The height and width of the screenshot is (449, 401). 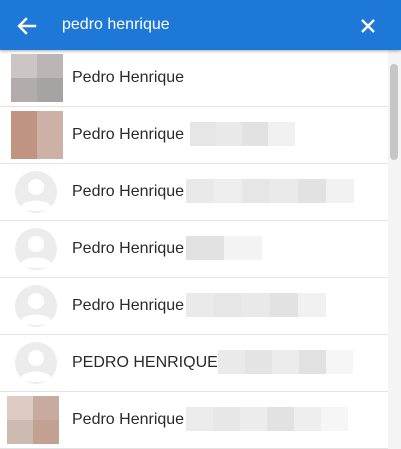 I want to click on contact-name: PEDRO HENRIQUE, so click(x=145, y=362).